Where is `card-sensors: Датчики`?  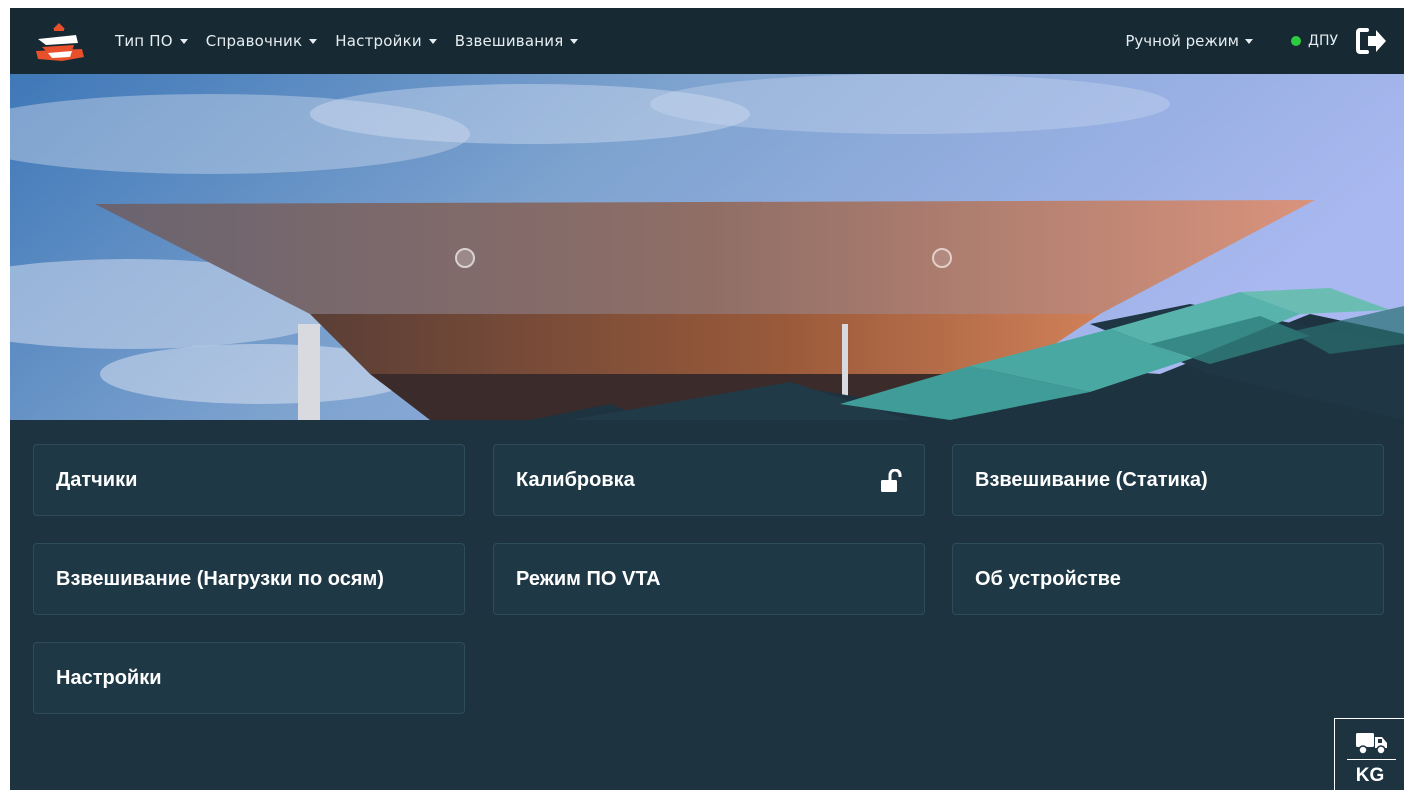 card-sensors: Датчики is located at coordinates (249, 480).